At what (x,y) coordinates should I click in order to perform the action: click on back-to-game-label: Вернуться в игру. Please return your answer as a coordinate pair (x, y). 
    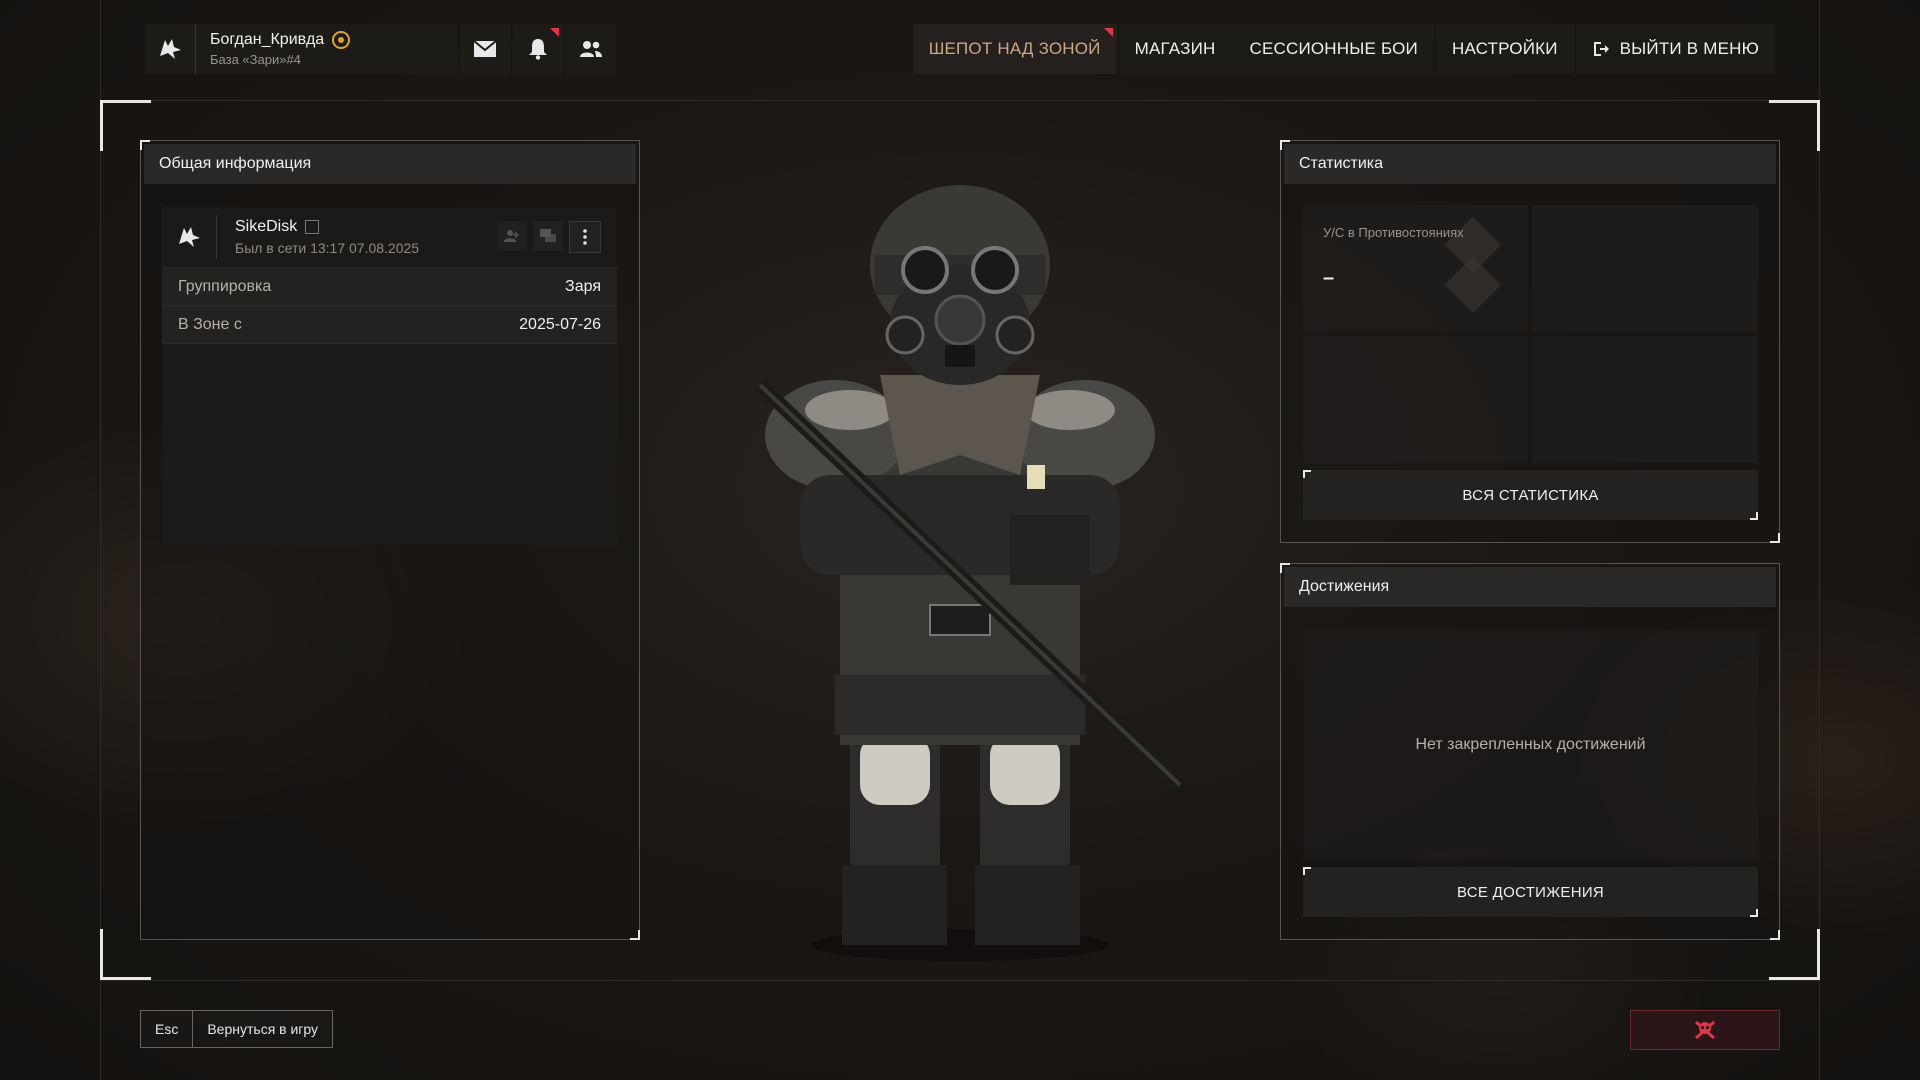
    Looking at the image, I should click on (263, 1029).